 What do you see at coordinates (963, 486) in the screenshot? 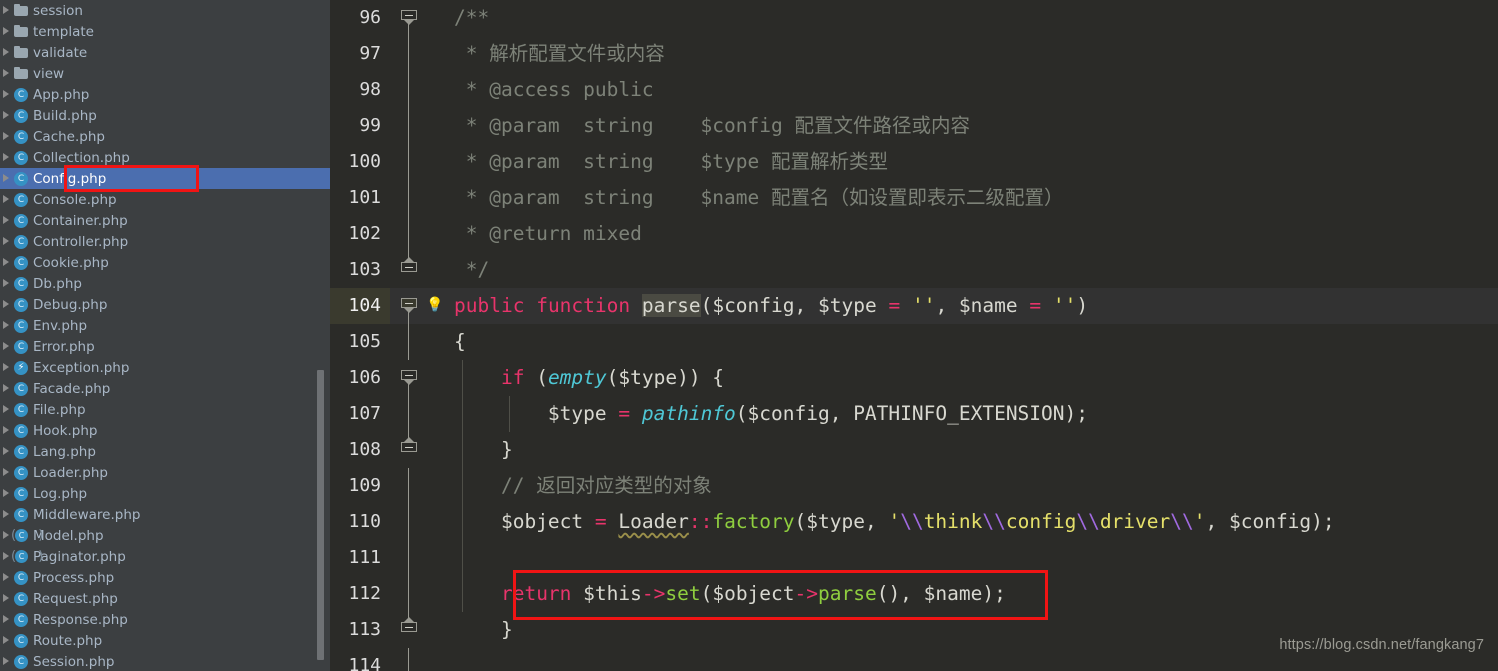
I see `code-text: // 返回对应类型的对象` at bounding box center [963, 486].